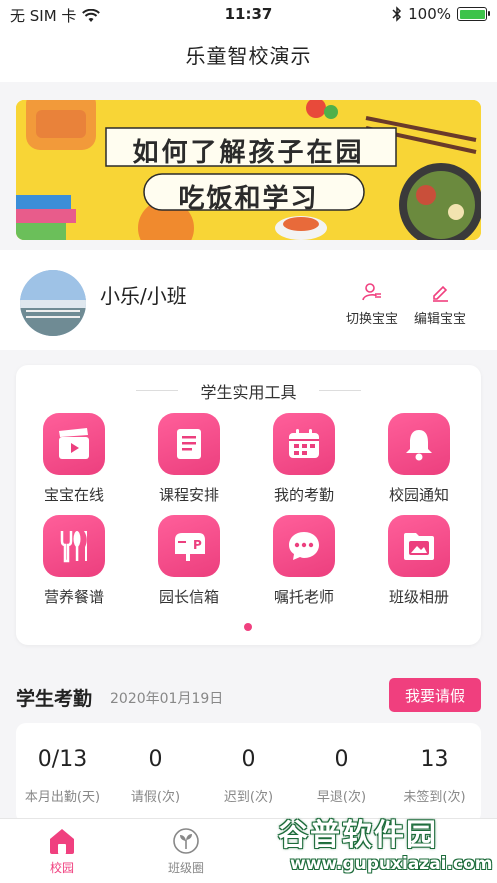  What do you see at coordinates (62, 776) in the screenshot?
I see `stat-monthly-attendance: 0/13 本月出勤(天)` at bounding box center [62, 776].